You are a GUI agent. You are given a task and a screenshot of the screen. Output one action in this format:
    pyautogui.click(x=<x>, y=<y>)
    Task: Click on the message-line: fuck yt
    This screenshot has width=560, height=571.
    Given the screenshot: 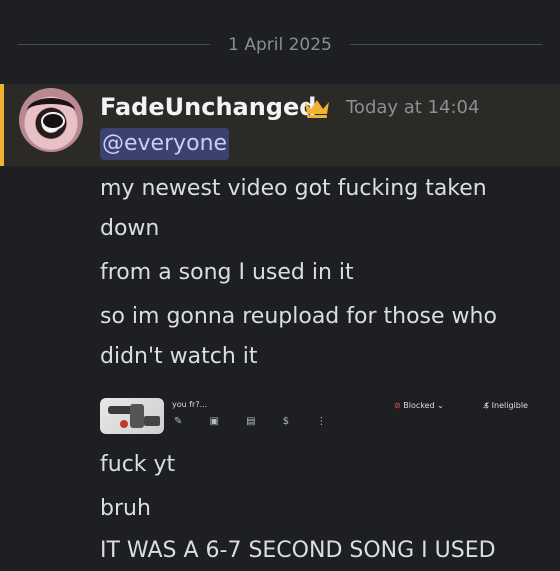 What is the action you would take?
    pyautogui.click(x=138, y=464)
    